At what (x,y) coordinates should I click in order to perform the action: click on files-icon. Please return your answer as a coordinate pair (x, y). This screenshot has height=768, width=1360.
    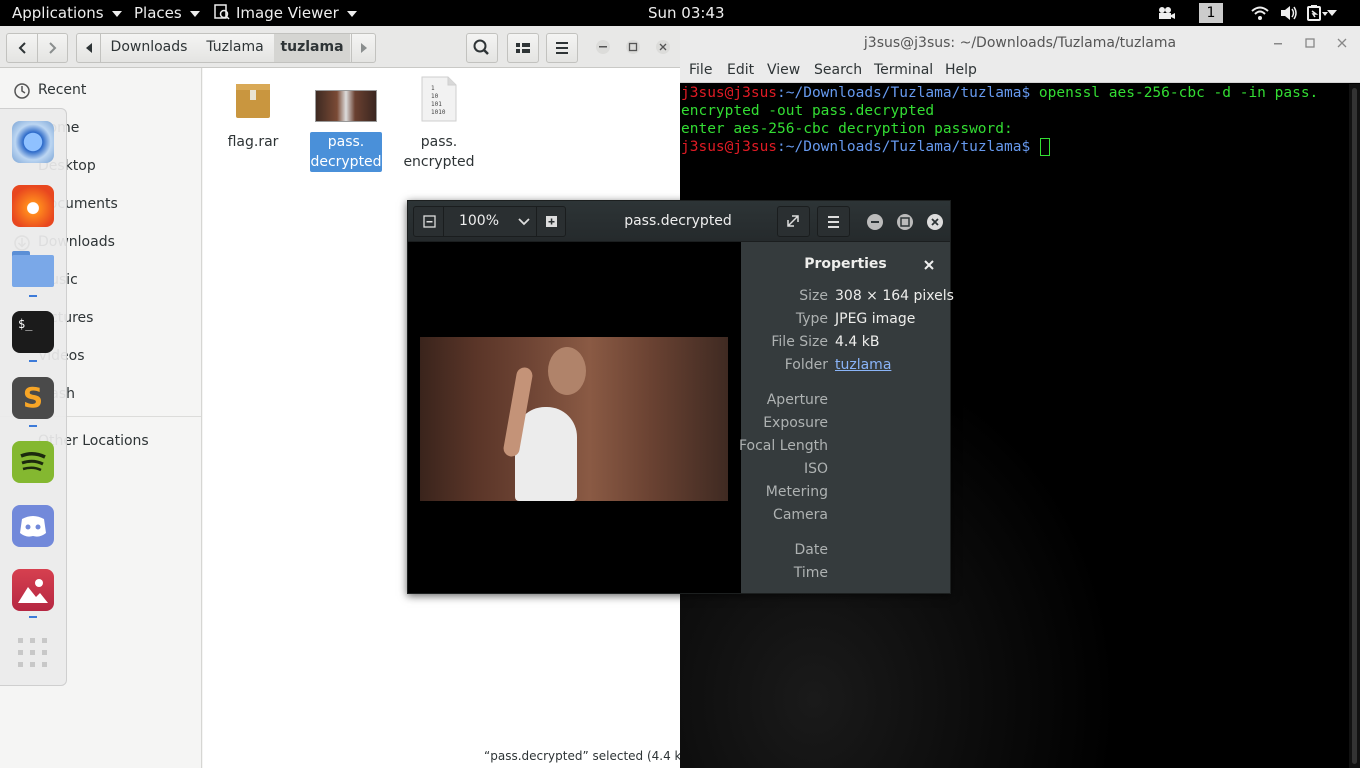
    Looking at the image, I should click on (33, 269).